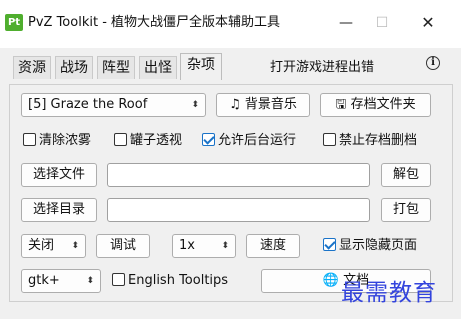 The width and height of the screenshot is (461, 319). I want to click on english-tooltips-checkbox: English Tooltips, so click(170, 281).